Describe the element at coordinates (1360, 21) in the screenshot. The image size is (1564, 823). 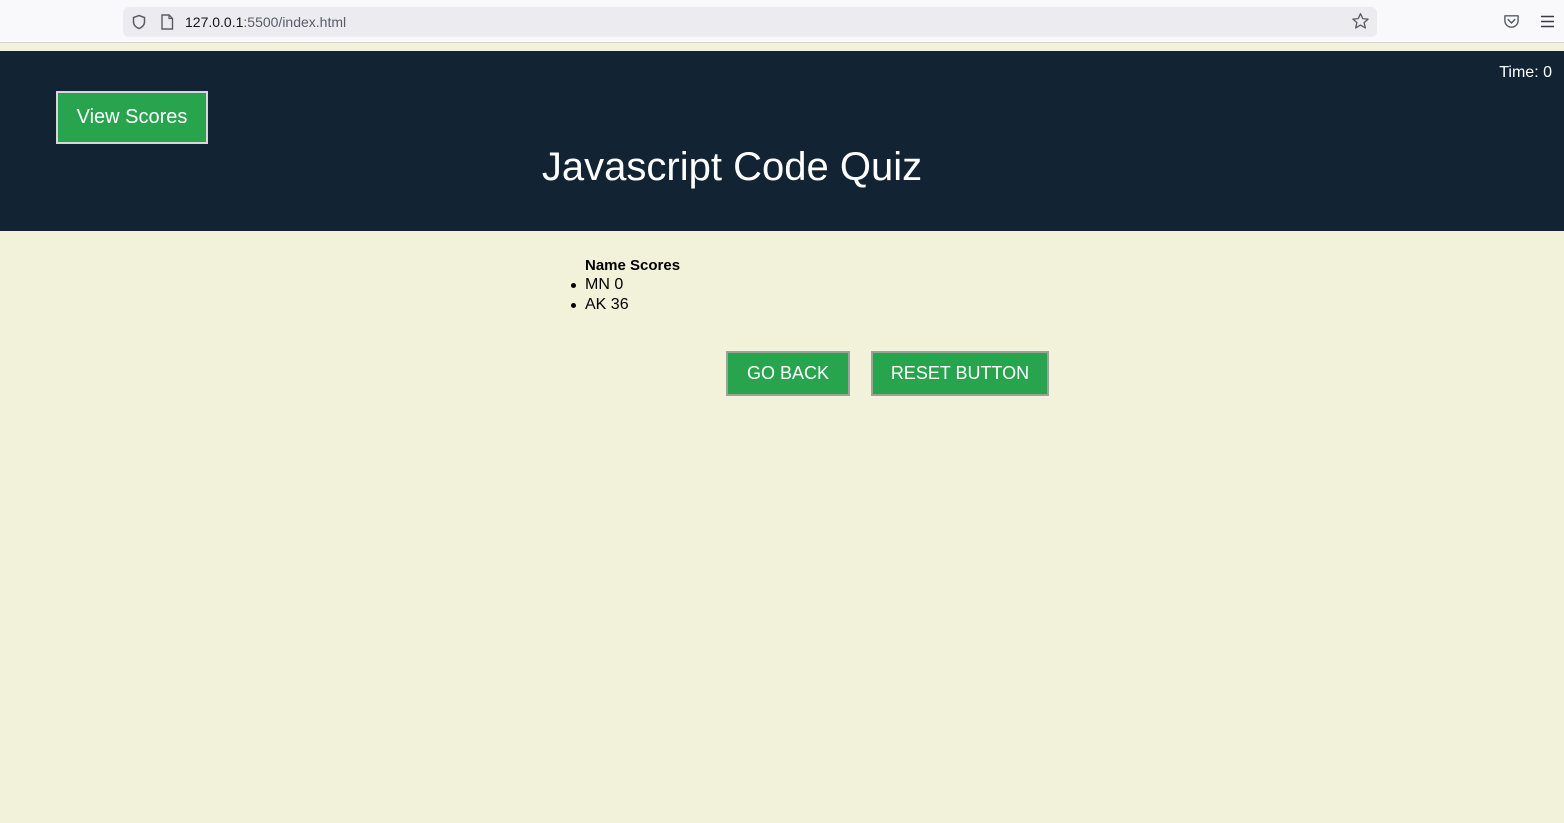
I see `star-icon` at that location.